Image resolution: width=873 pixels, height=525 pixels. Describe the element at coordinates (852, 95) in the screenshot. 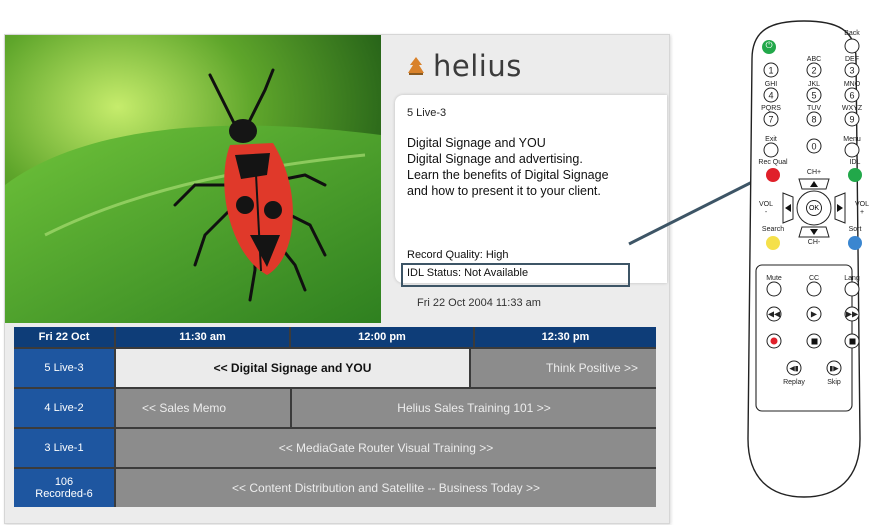

I see `key-6-button: 6` at that location.